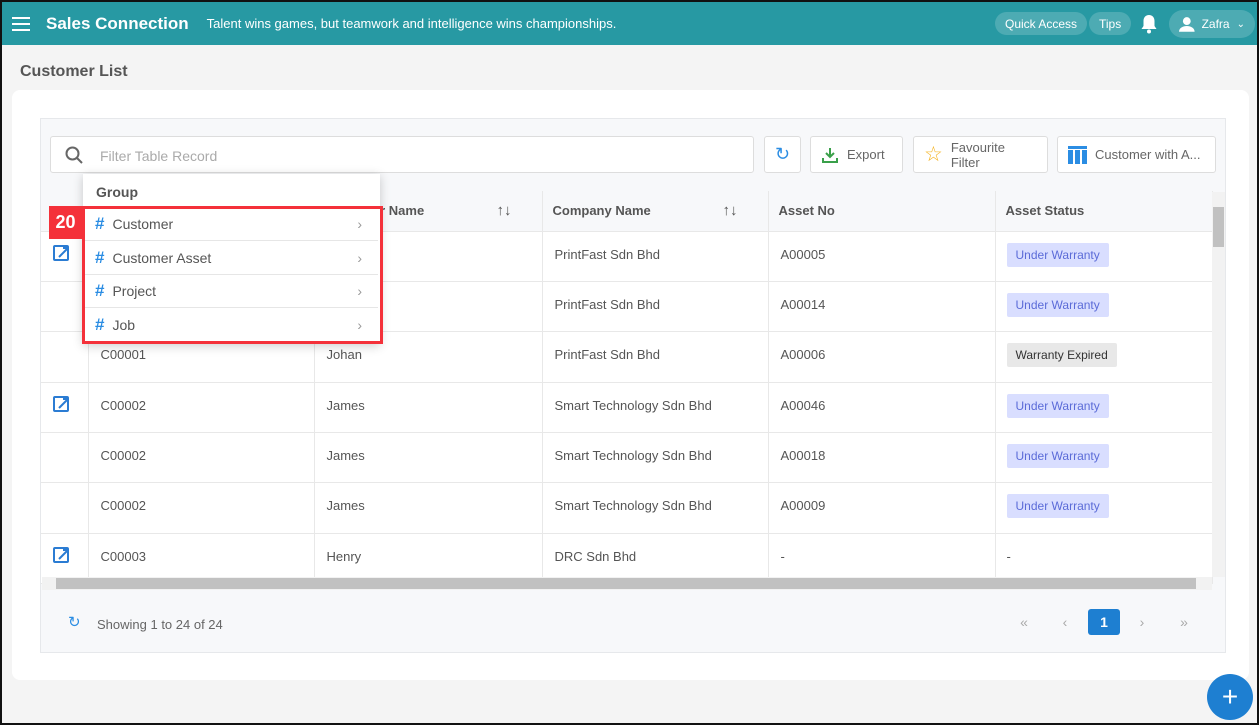 The image size is (1259, 725). I want to click on next-page-button: ›, so click(1142, 622).